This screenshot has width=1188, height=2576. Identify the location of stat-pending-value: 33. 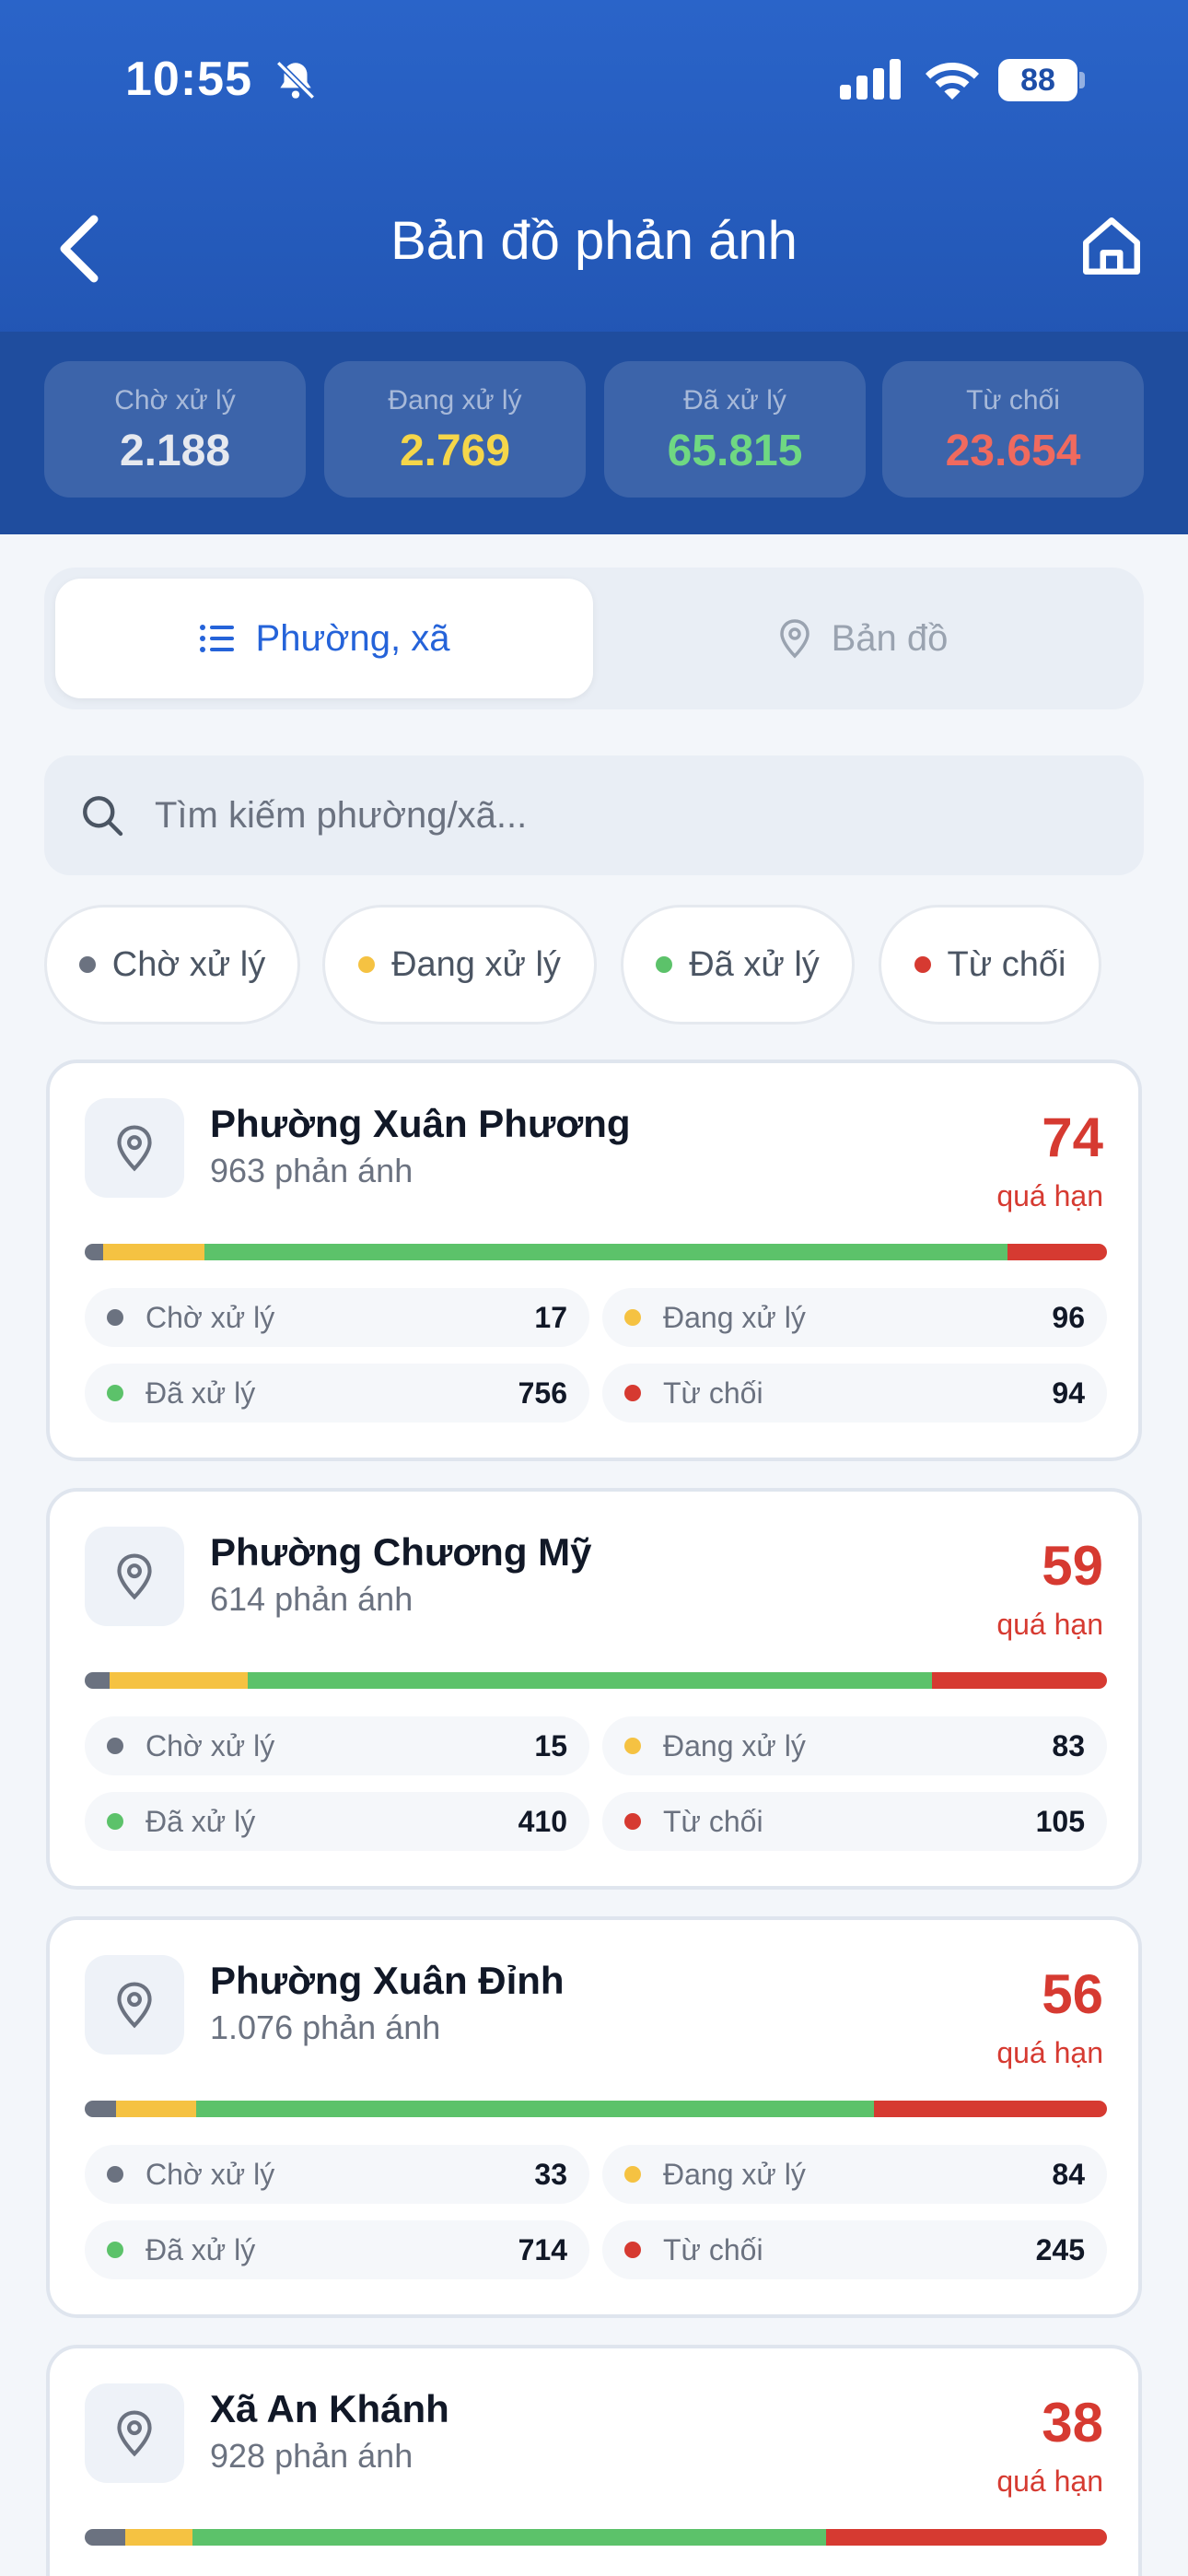
(550, 2174).